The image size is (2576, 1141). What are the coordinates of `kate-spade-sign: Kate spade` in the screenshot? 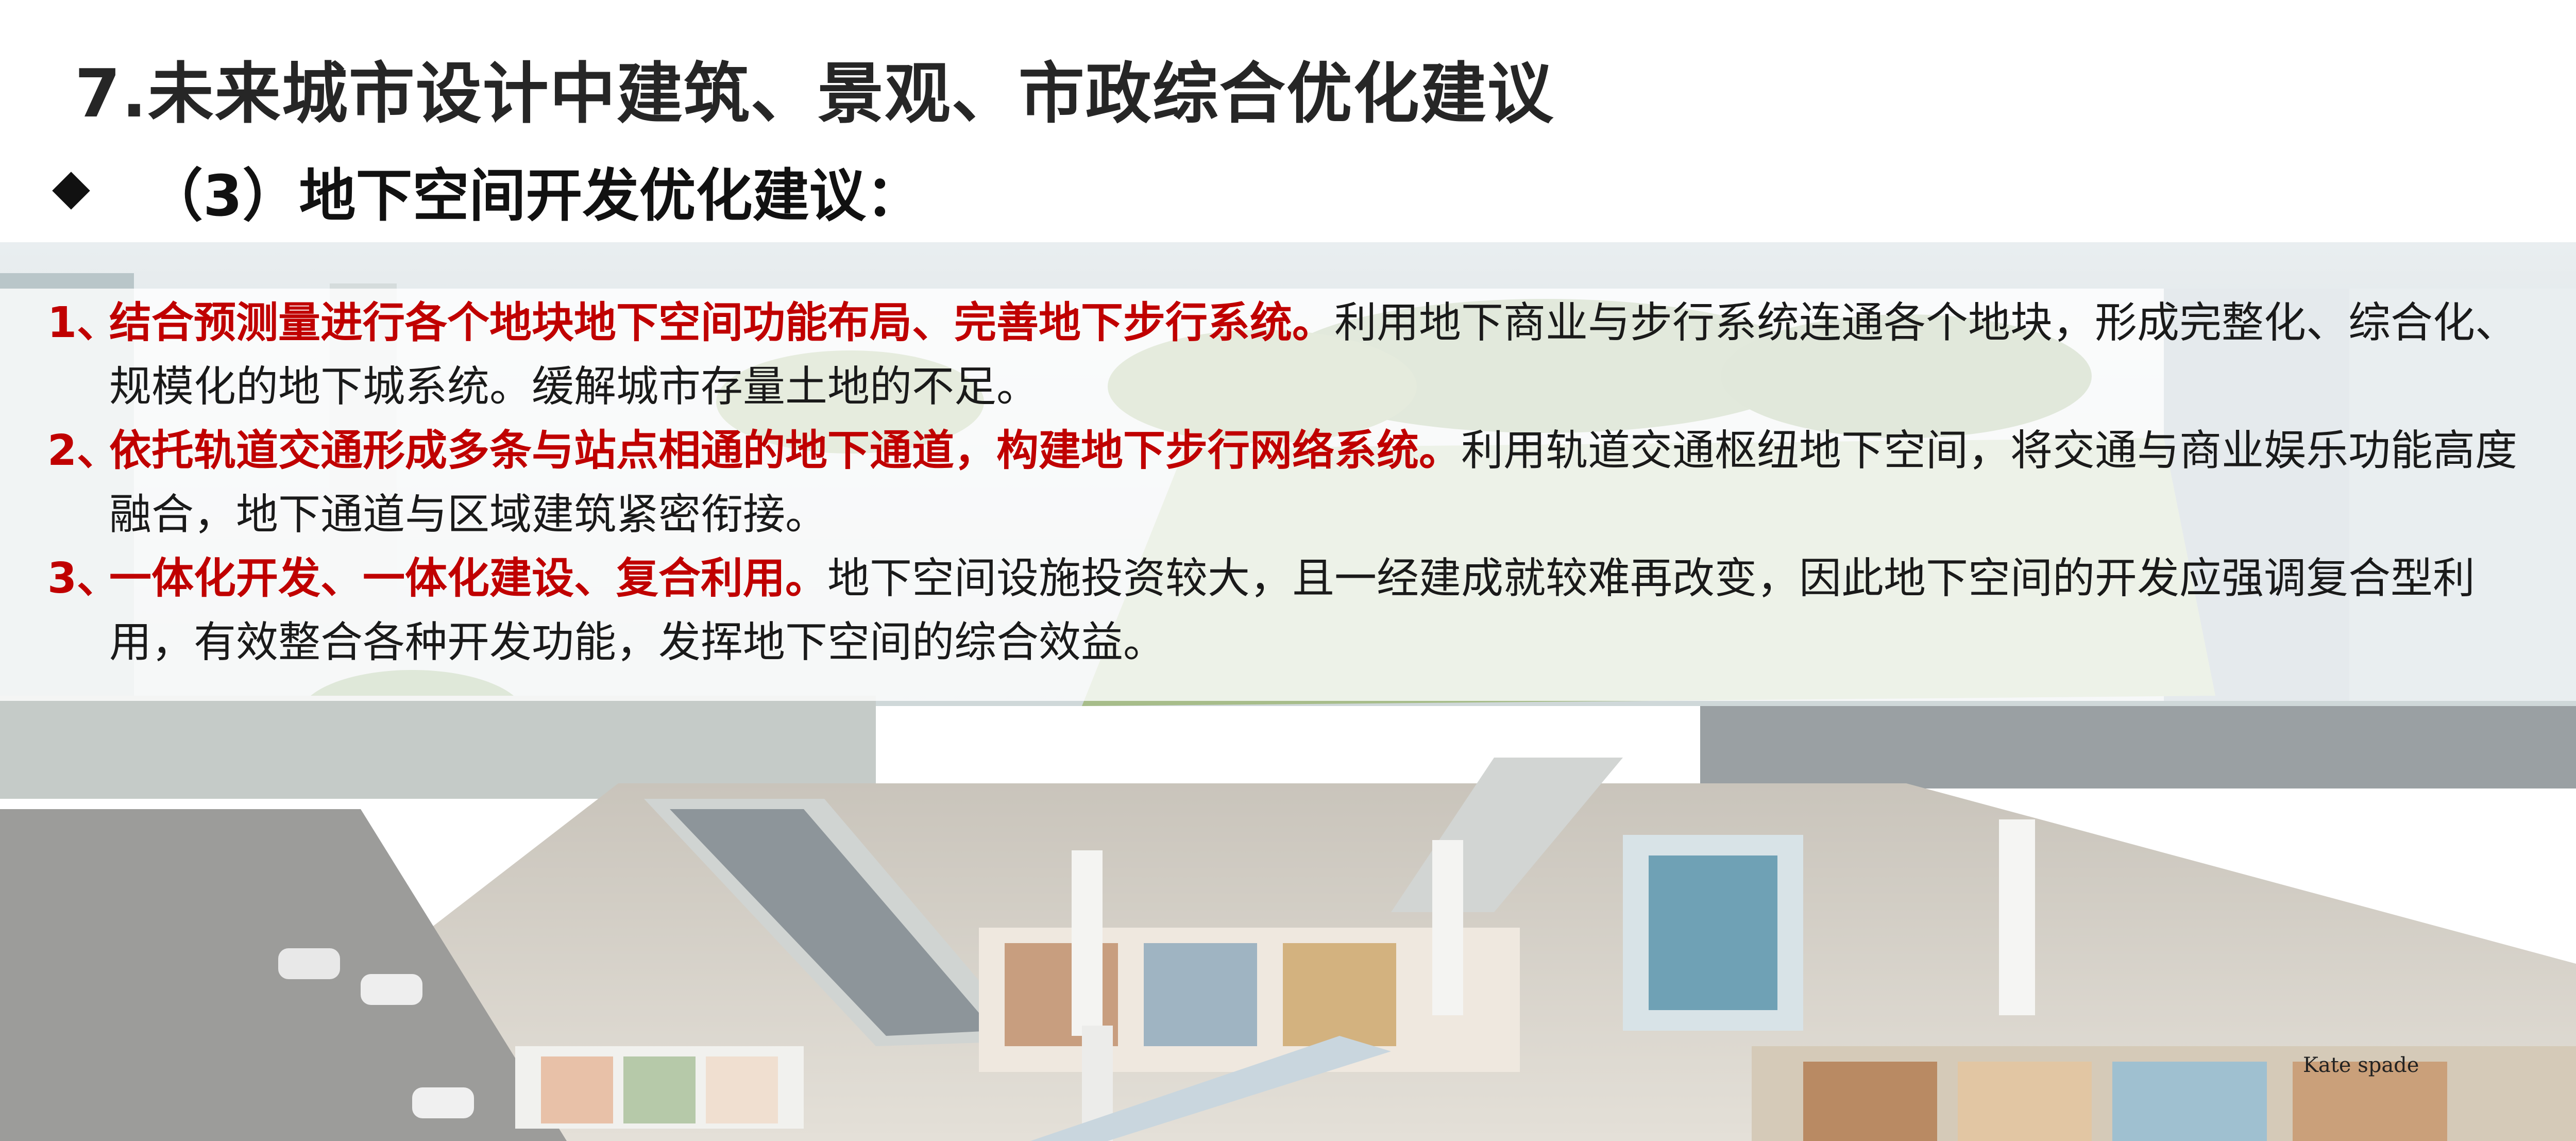 It's located at (2361, 1065).